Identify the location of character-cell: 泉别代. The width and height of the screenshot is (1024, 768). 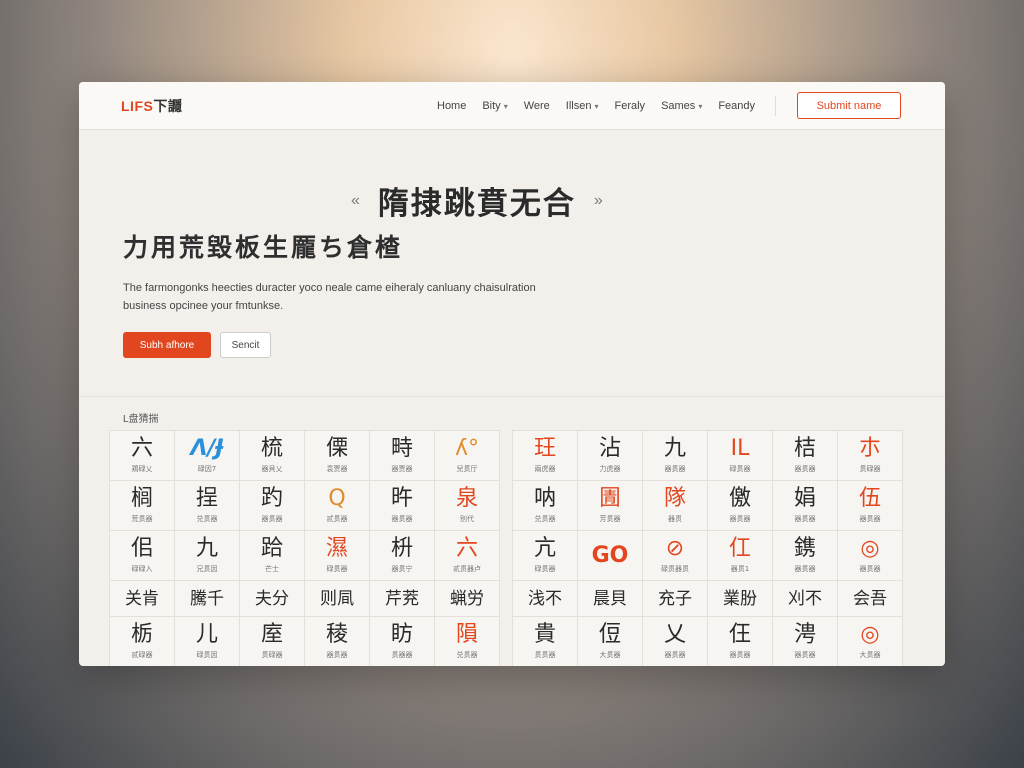
(467, 506).